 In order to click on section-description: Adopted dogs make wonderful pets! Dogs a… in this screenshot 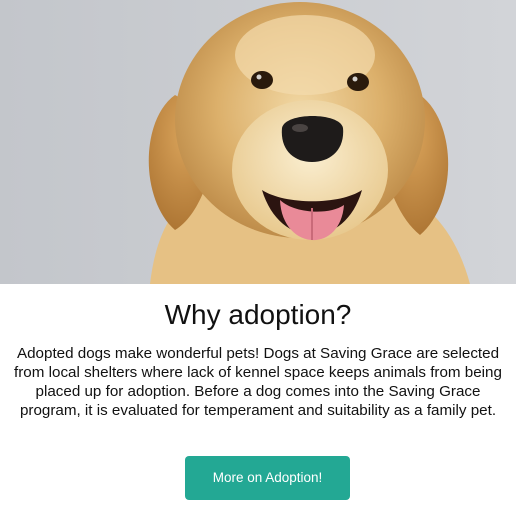, I will do `click(258, 382)`.